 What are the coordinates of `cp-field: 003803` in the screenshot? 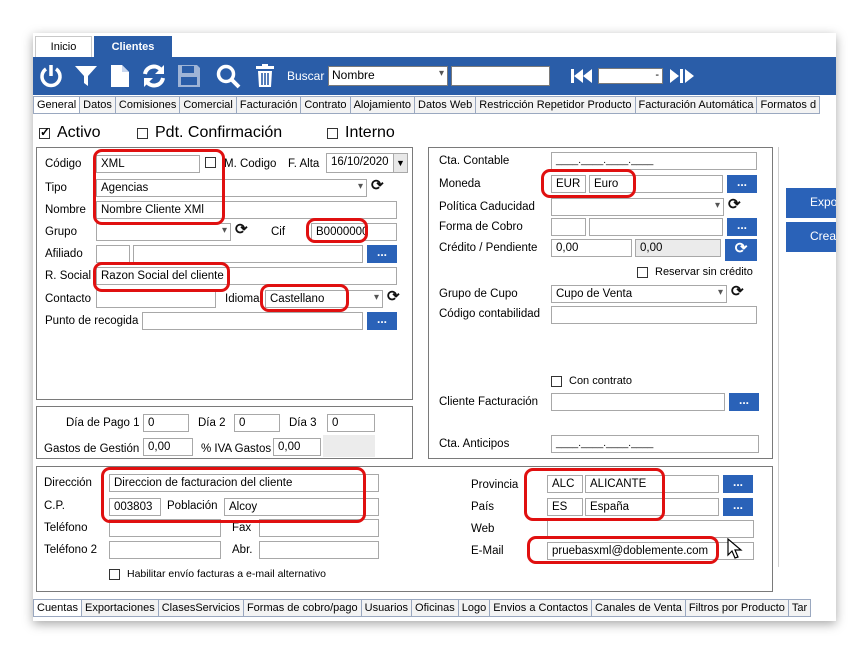 It's located at (135, 507).